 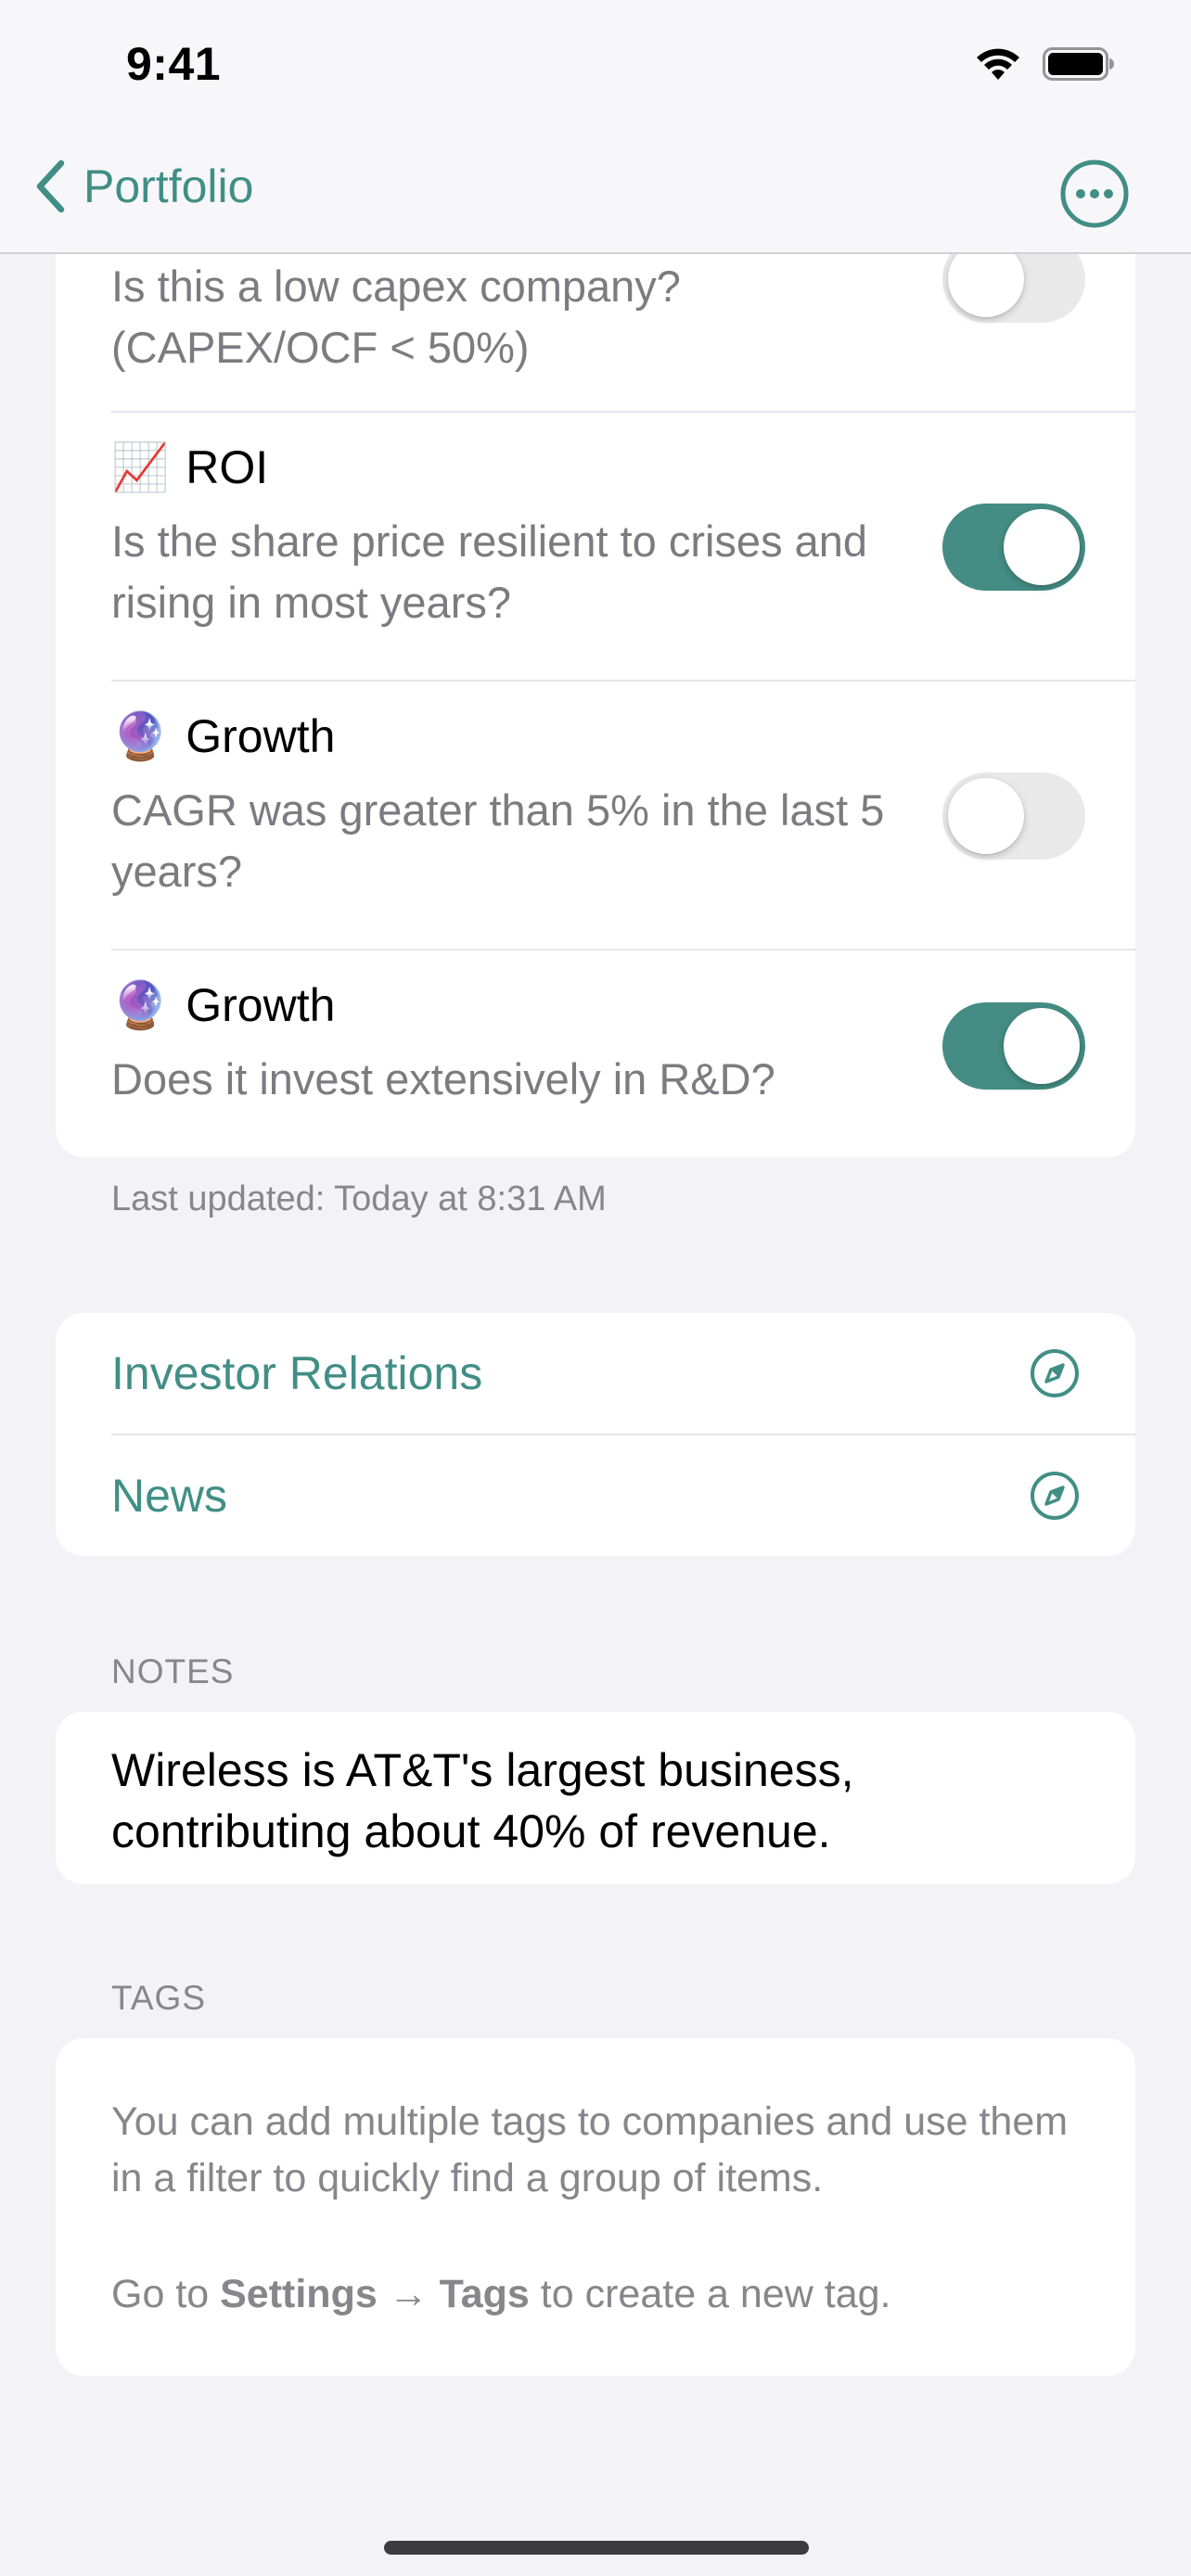 I want to click on chart-increasing-icon: 📈, so click(x=140, y=467).